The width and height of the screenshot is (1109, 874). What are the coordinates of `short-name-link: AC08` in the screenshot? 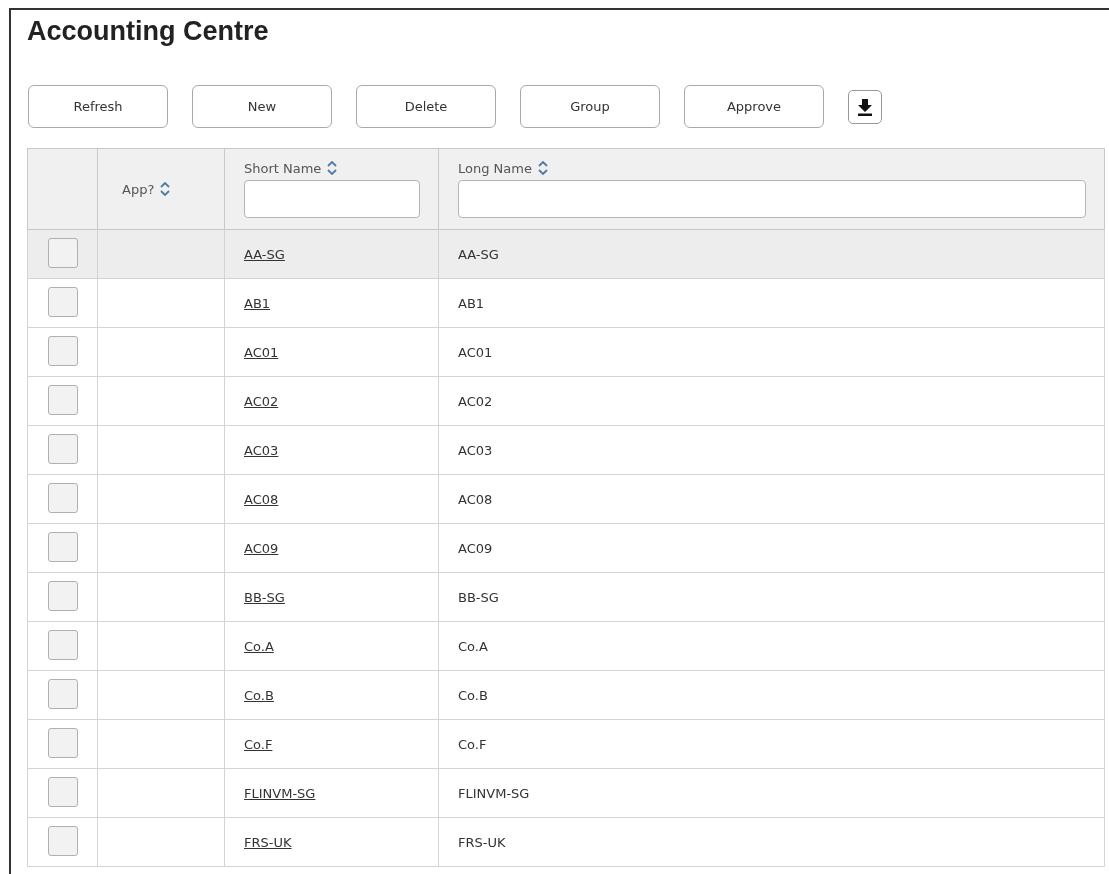 It's located at (261, 499).